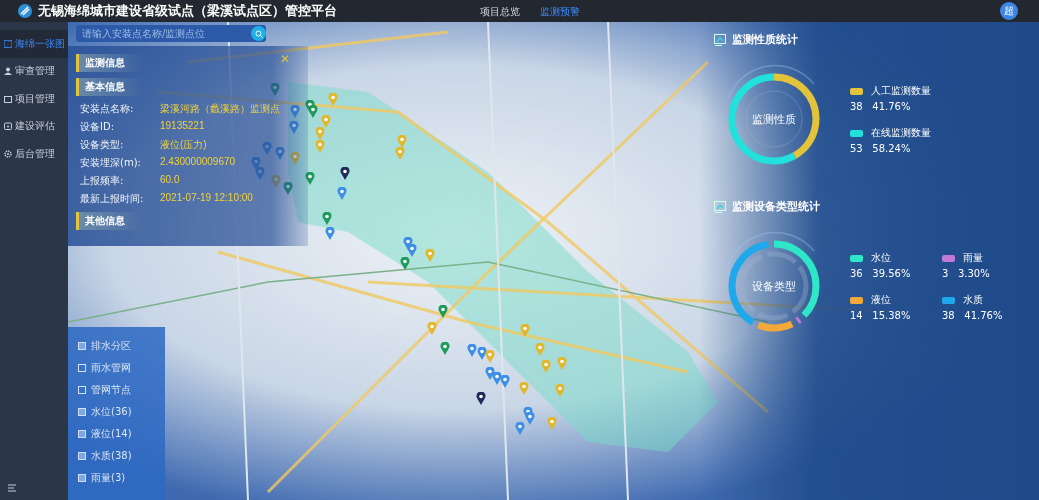  Describe the element at coordinates (102, 181) in the screenshot. I see `field-label: 上报频率:` at that location.